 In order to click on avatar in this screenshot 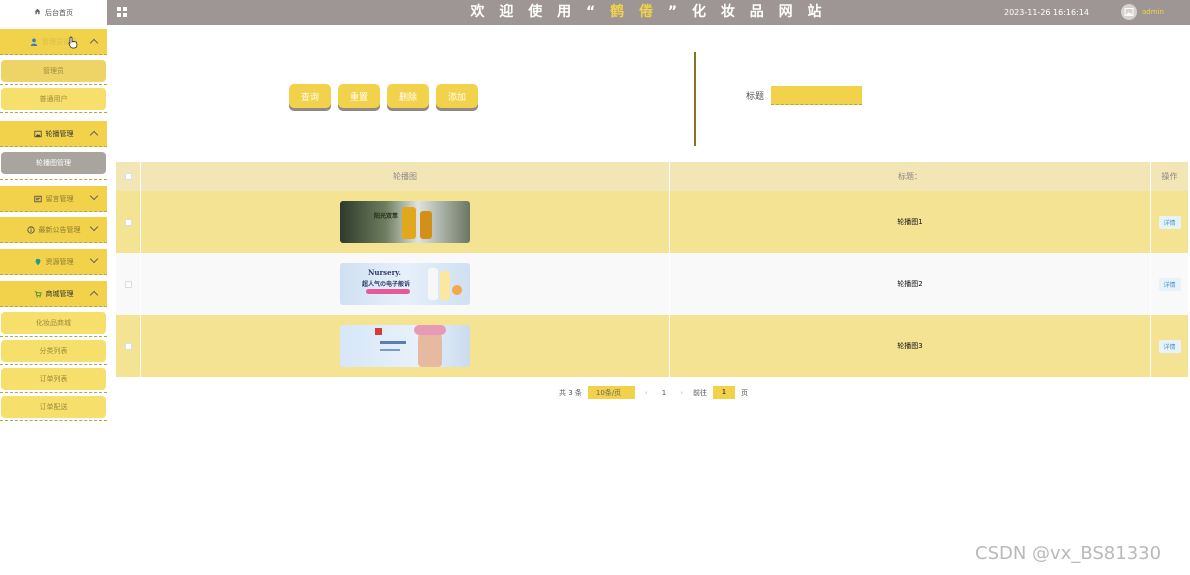, I will do `click(1129, 12)`.